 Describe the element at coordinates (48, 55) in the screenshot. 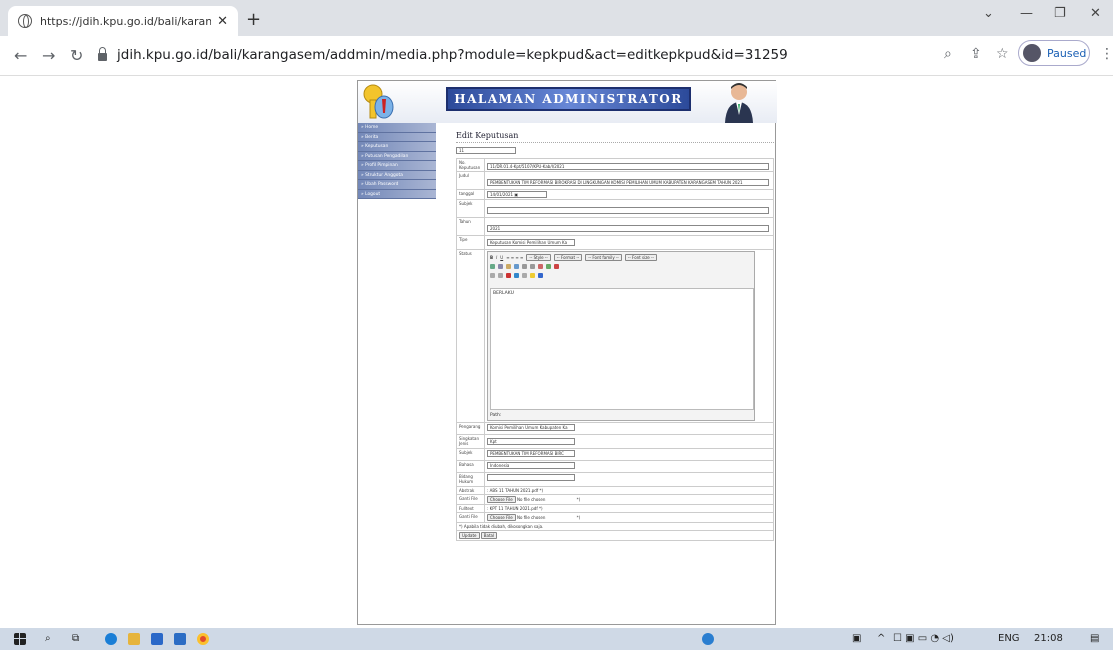

I see `forward-button: →` at that location.